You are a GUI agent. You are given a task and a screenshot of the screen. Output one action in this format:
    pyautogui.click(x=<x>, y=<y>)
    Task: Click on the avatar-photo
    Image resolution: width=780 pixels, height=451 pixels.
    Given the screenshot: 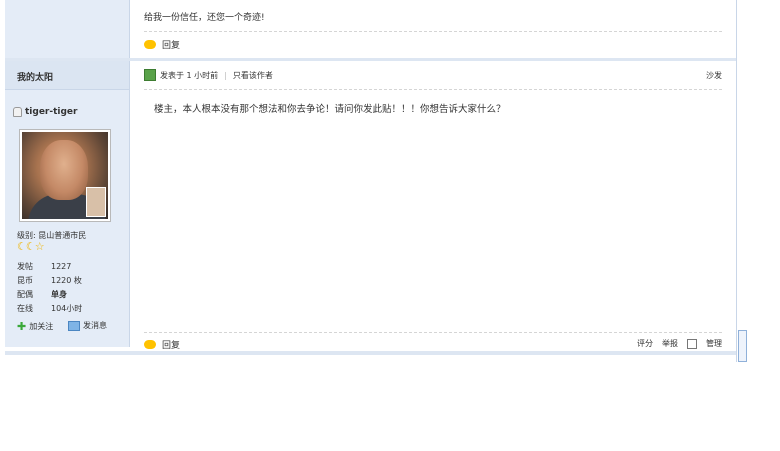 What is the action you would take?
    pyautogui.click(x=65, y=175)
    